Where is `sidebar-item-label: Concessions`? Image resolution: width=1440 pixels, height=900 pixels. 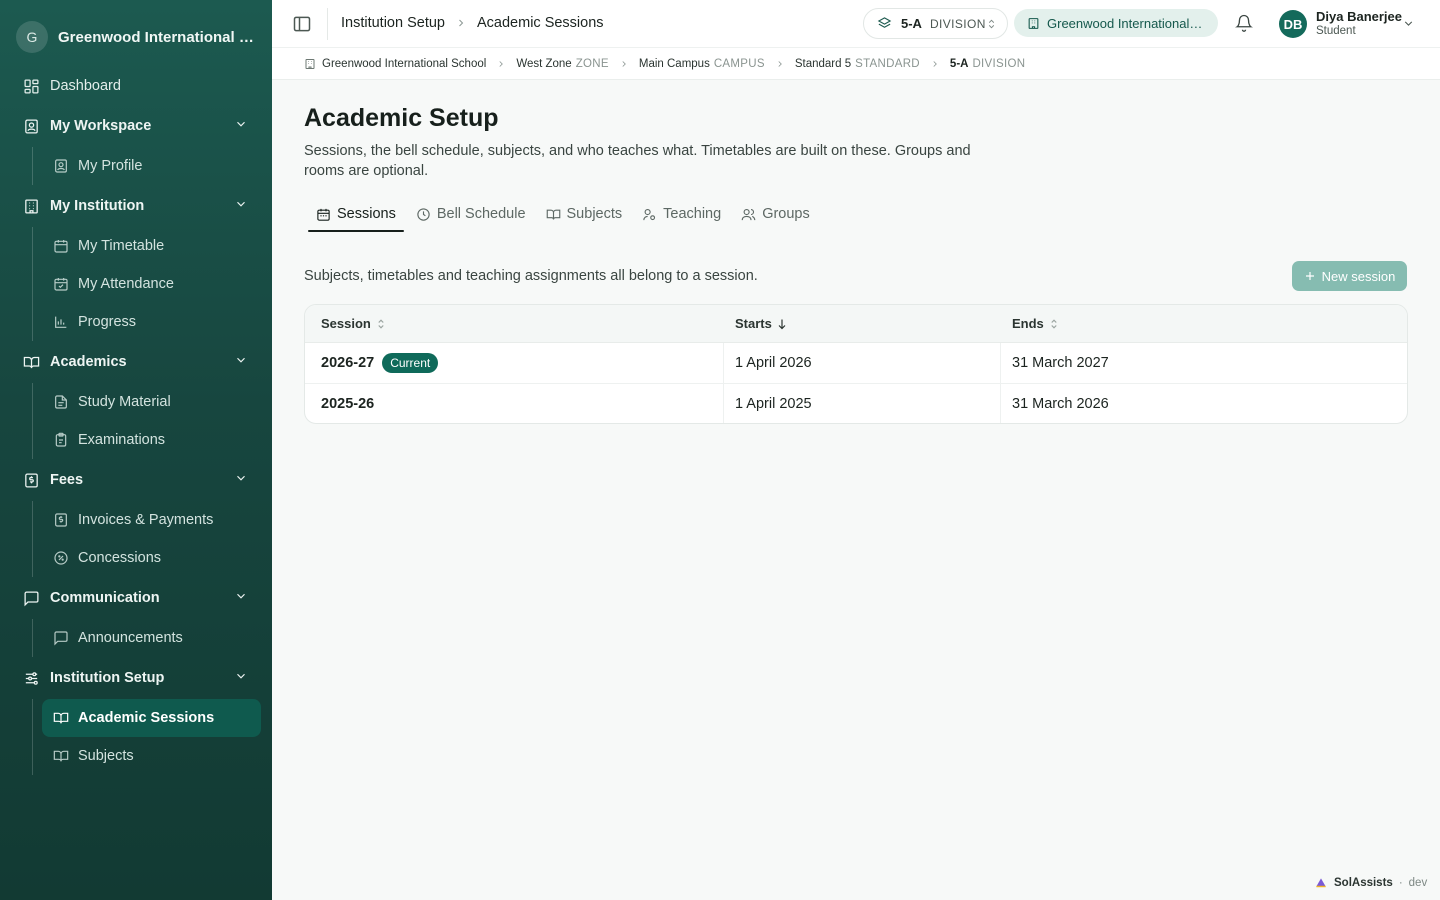
sidebar-item-label: Concessions is located at coordinates (120, 558).